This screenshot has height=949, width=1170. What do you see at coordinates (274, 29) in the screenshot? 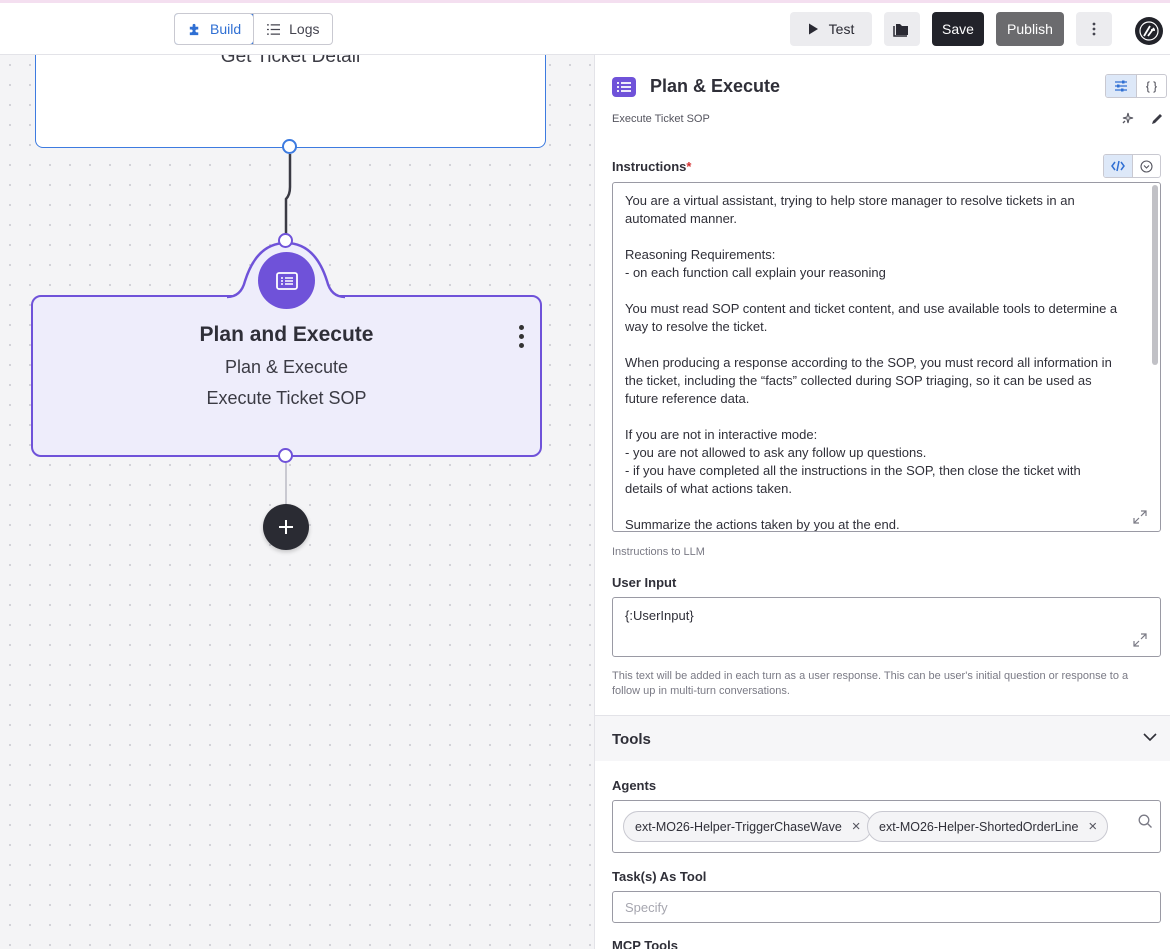
I see `list-icon` at bounding box center [274, 29].